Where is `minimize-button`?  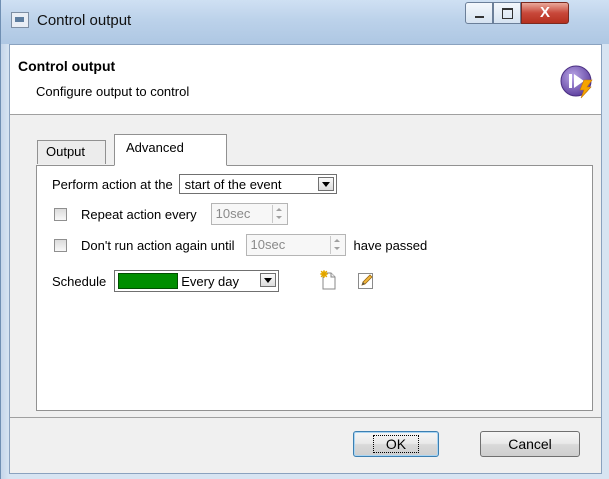 minimize-button is located at coordinates (479, 13).